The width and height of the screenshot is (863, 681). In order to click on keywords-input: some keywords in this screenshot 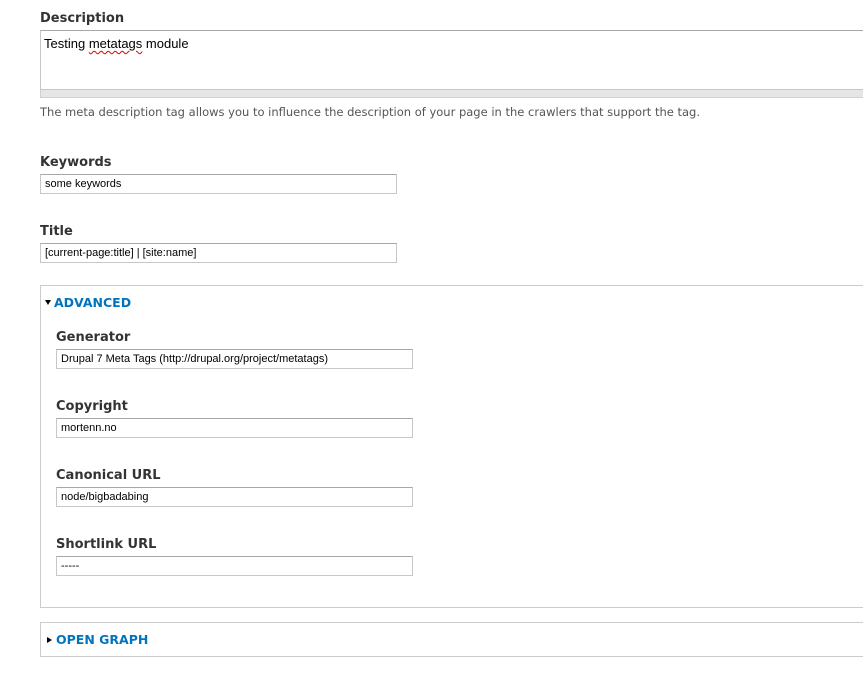, I will do `click(218, 184)`.